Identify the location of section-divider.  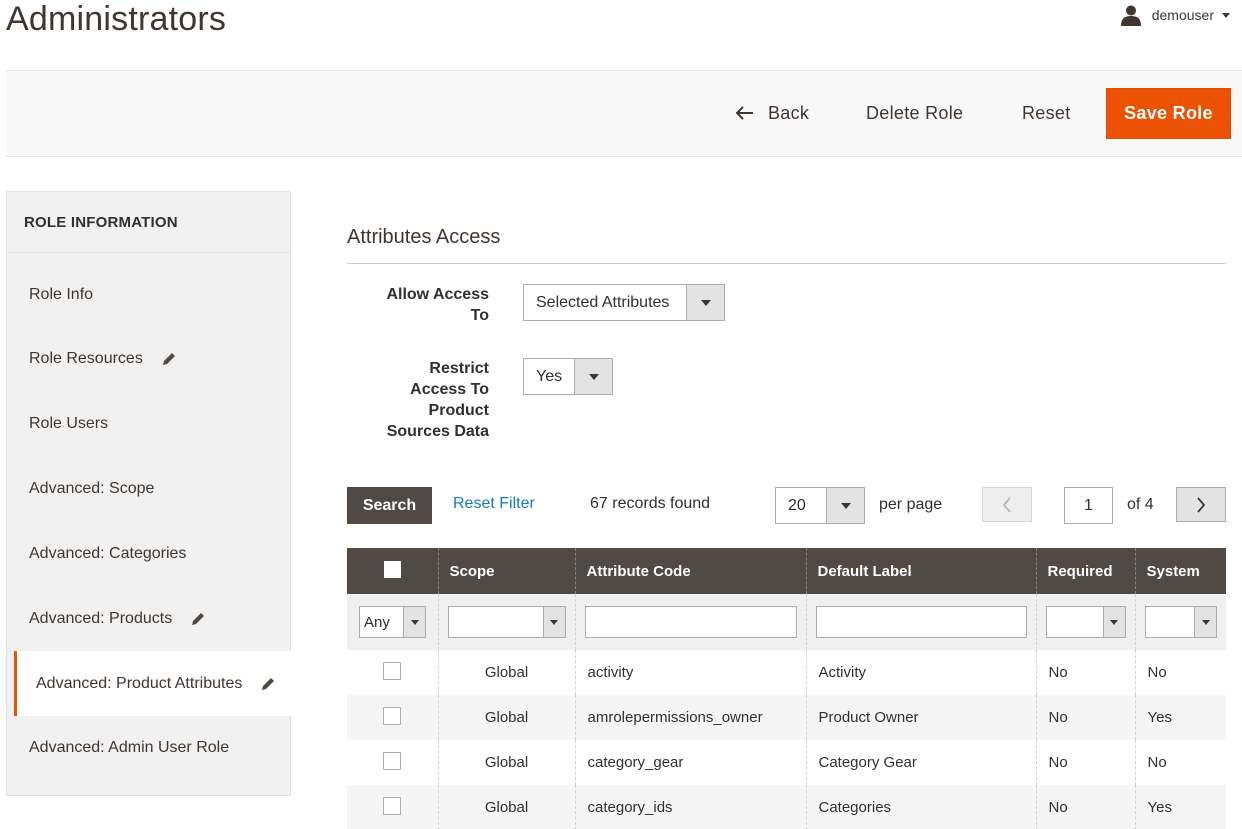
(786, 263).